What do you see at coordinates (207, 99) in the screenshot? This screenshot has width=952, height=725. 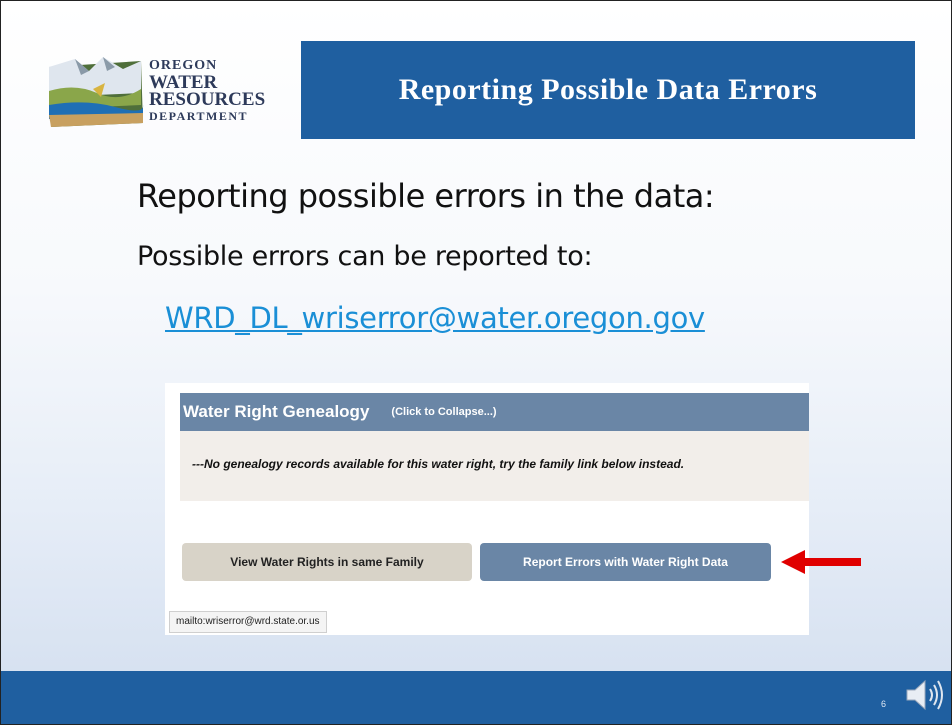 I see `logo-line-3: RESOURCES` at bounding box center [207, 99].